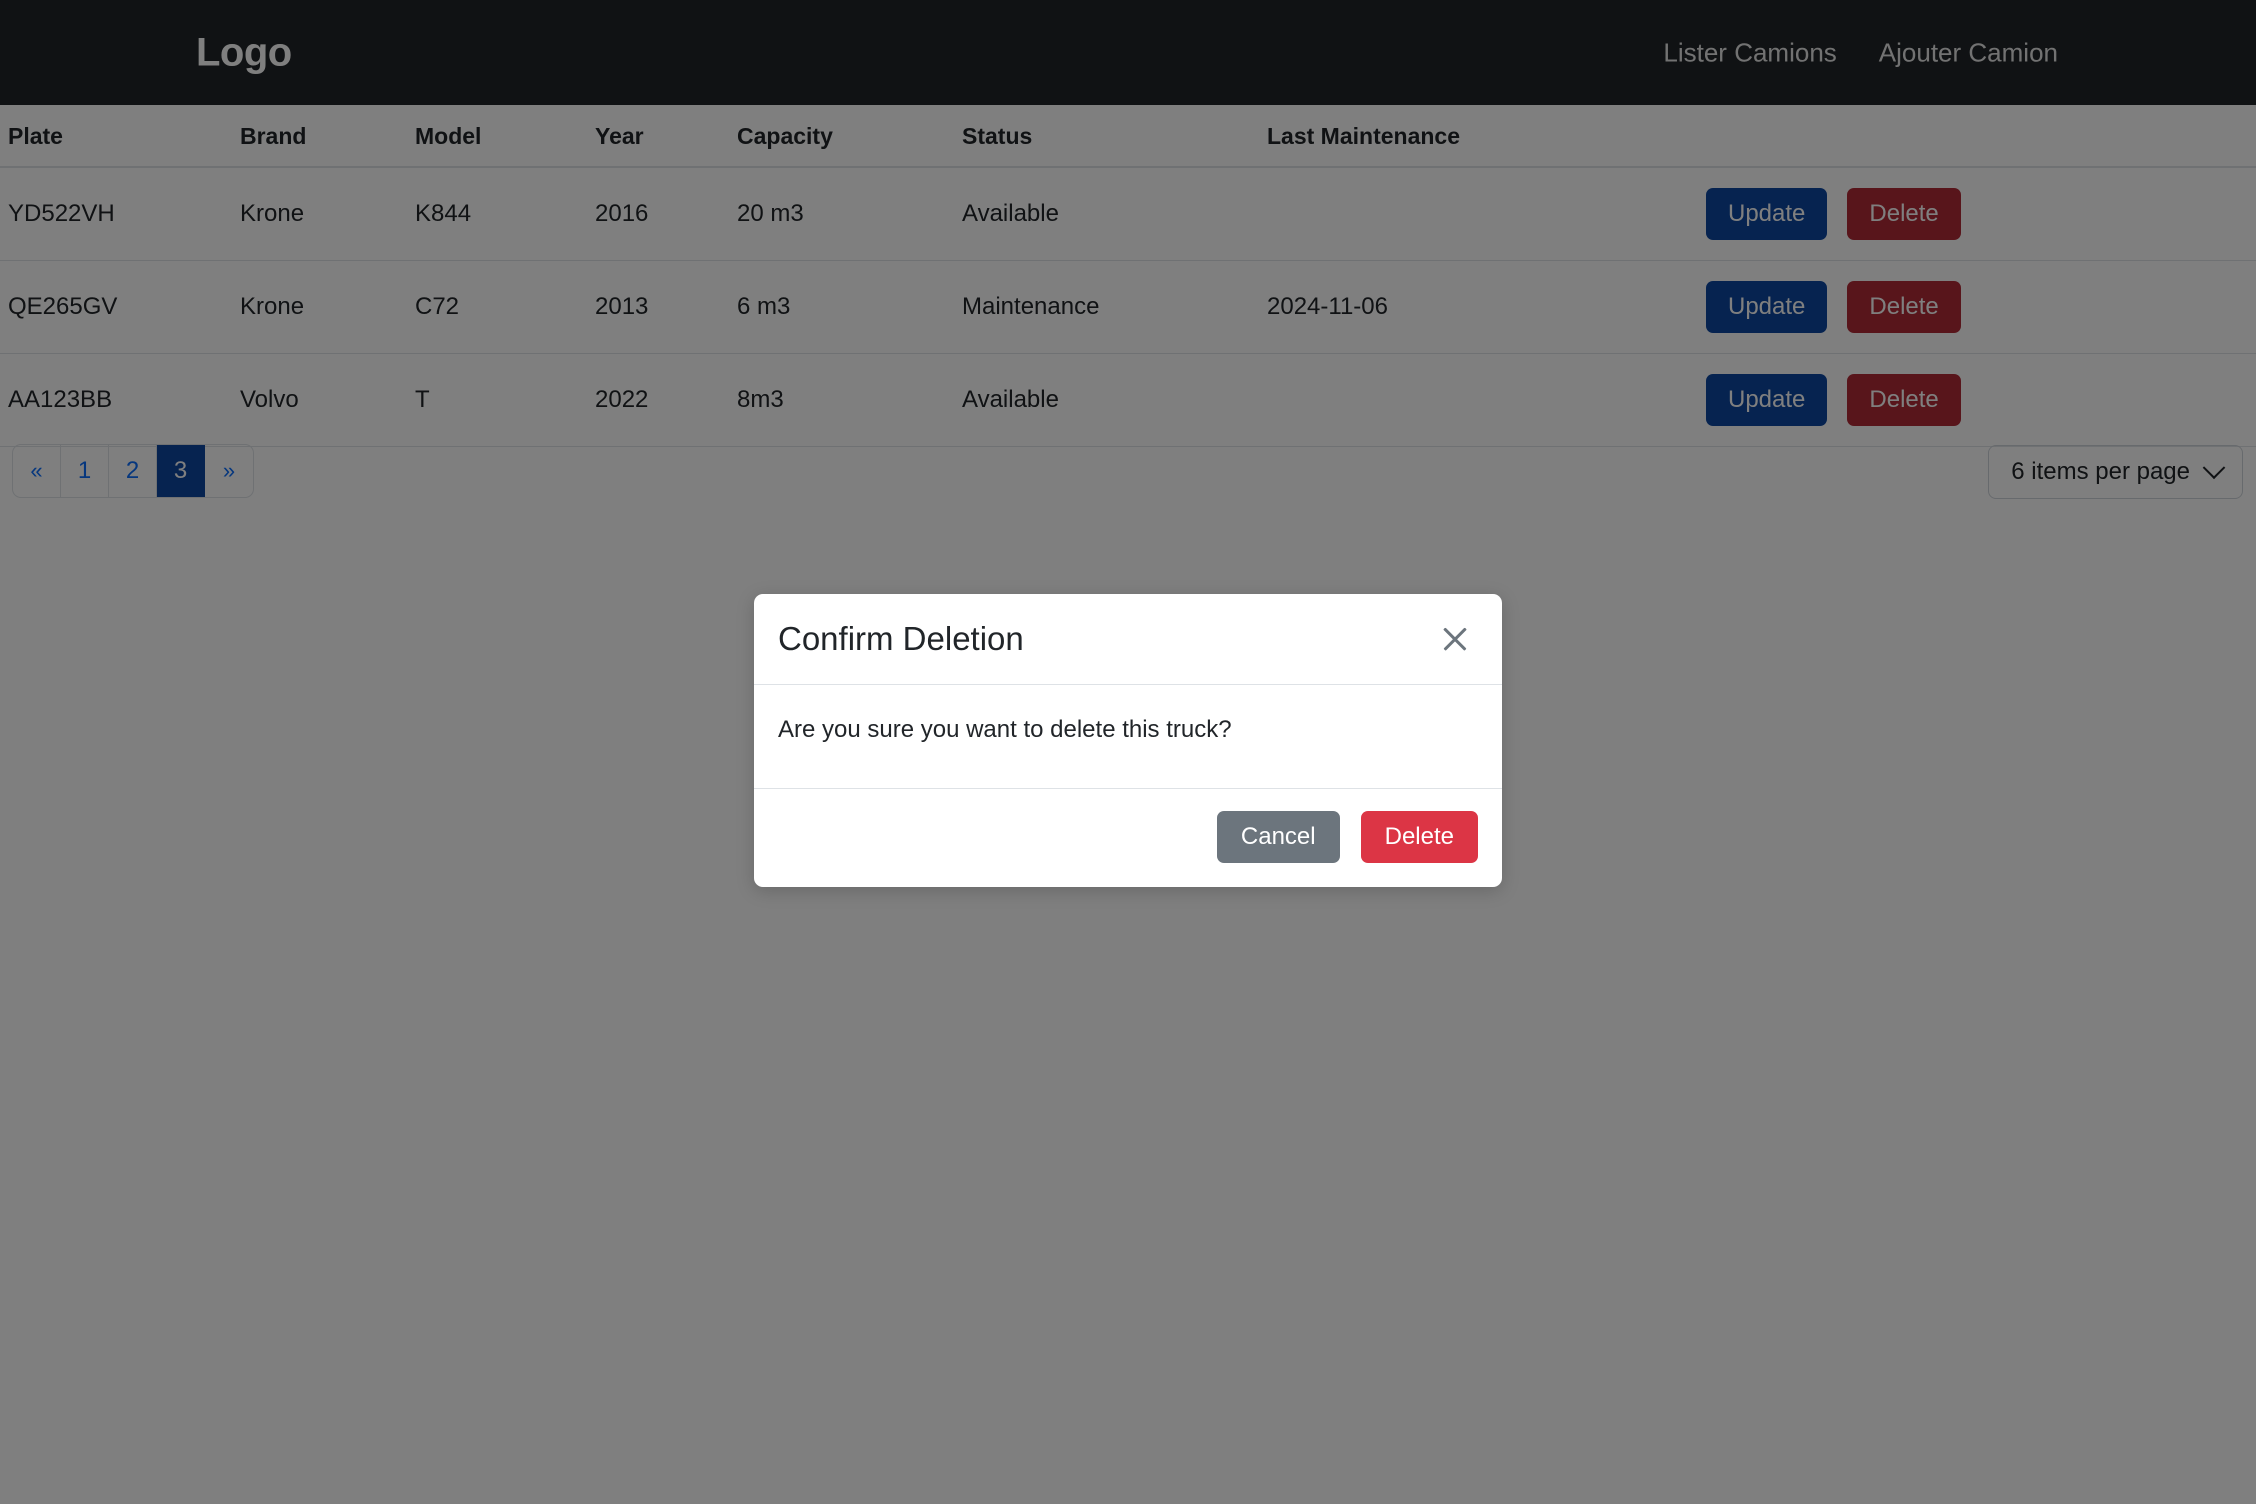 This screenshot has width=2256, height=1504. I want to click on cancel-button: Cancel, so click(1278, 837).